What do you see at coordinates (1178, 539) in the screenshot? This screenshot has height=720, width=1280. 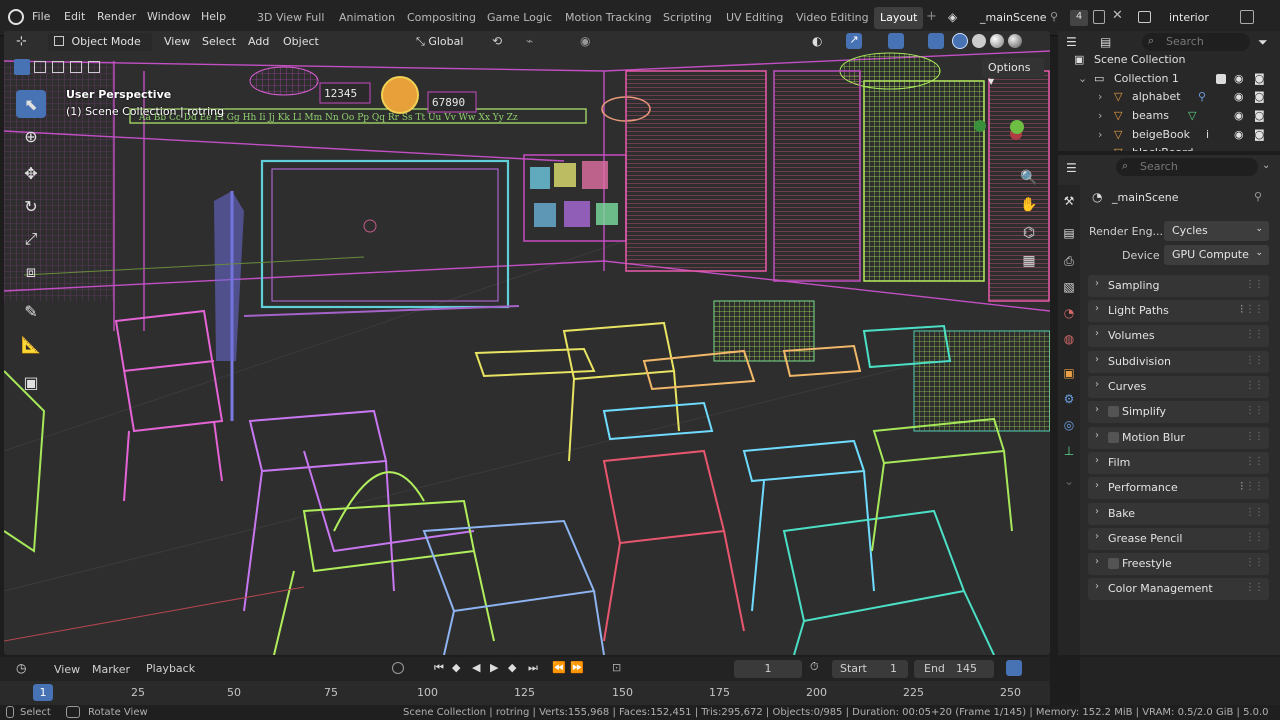 I see `panel-grease-pencil: › Grease Pencil ⋮⋮` at bounding box center [1178, 539].